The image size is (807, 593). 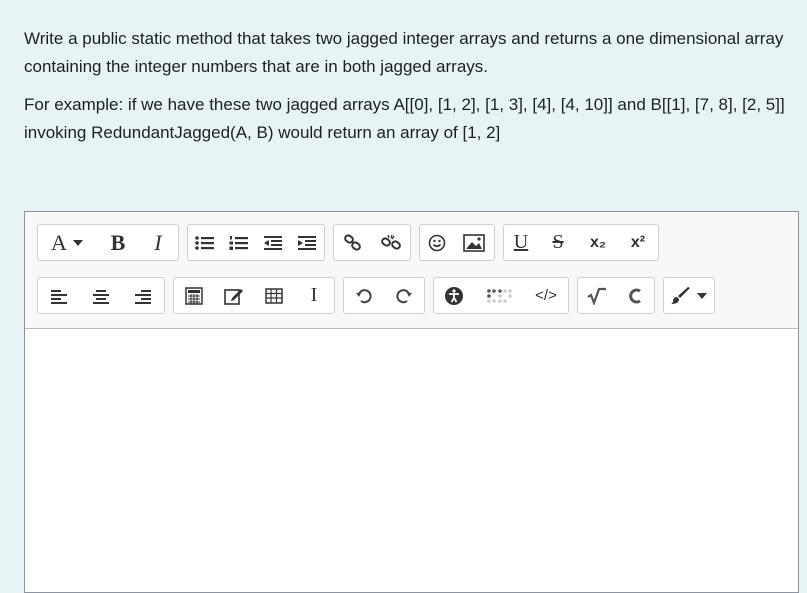 I want to click on align-right-icon, so click(x=143, y=296).